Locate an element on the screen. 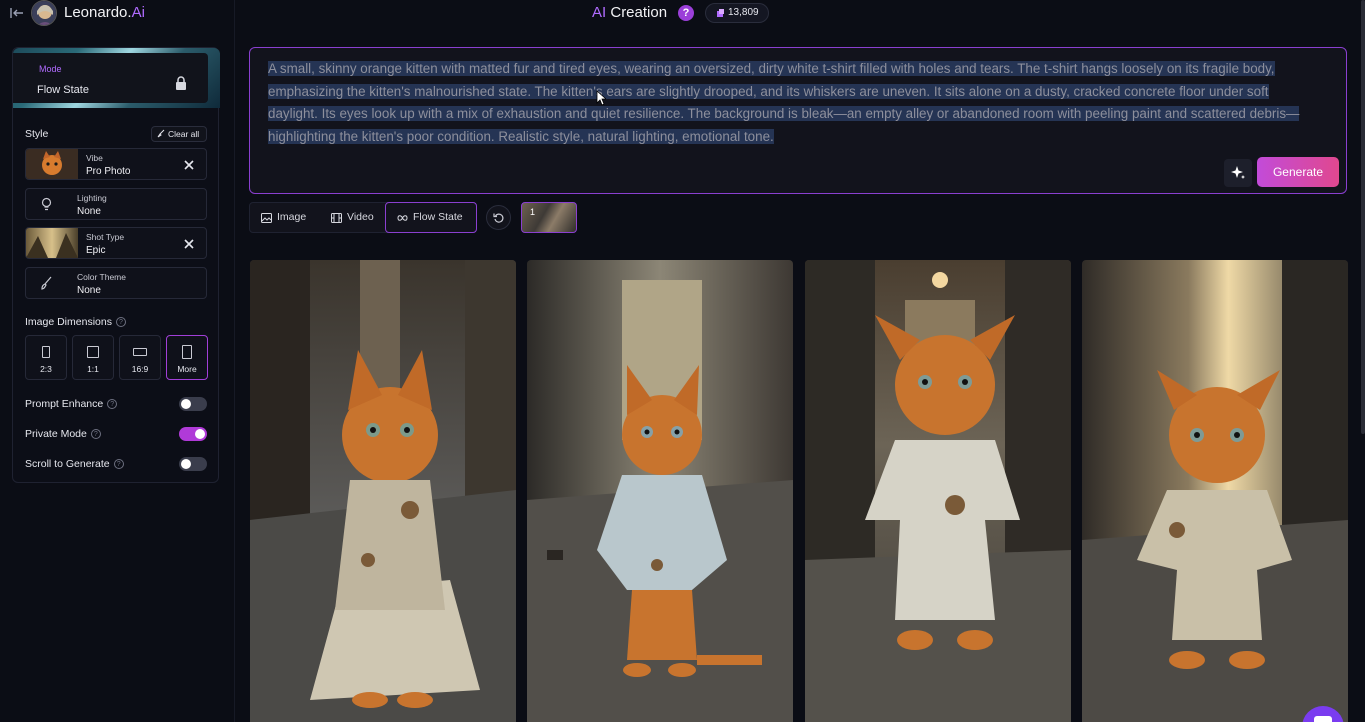 The width and height of the screenshot is (1365, 722). dimension-2-3-button: 2:3 is located at coordinates (46, 357).